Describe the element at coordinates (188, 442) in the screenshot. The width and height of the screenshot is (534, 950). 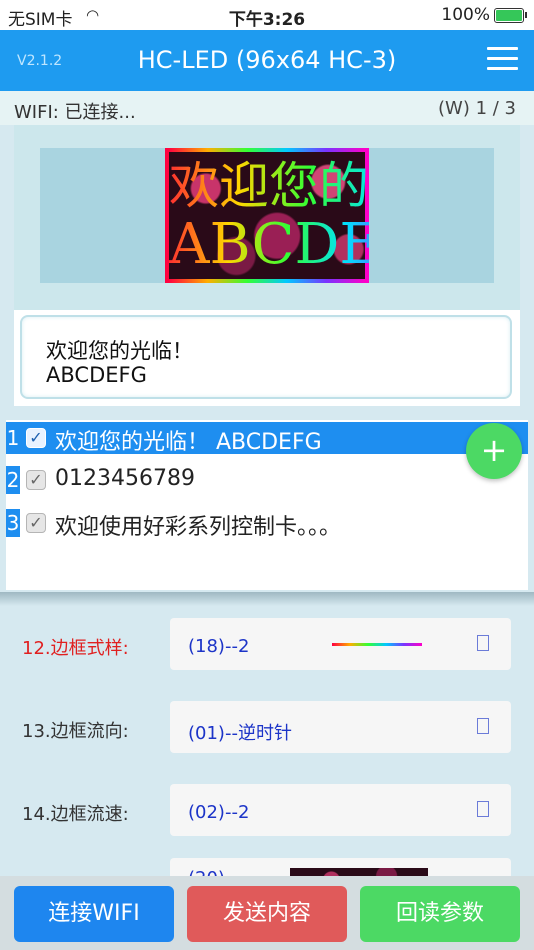
I see `item-text: 欢迎您的光临！ ABCDEFG` at that location.